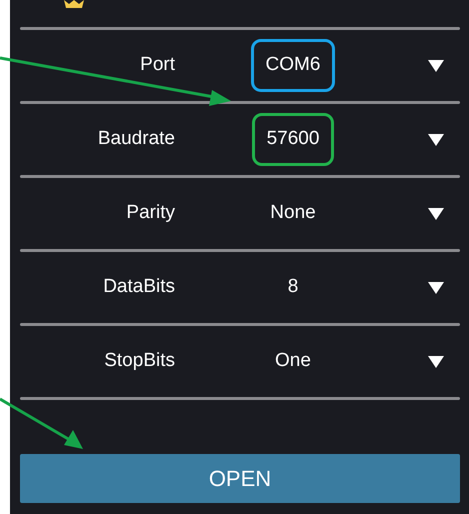 The height and width of the screenshot is (514, 469). I want to click on setting-label: Port, so click(157, 65).